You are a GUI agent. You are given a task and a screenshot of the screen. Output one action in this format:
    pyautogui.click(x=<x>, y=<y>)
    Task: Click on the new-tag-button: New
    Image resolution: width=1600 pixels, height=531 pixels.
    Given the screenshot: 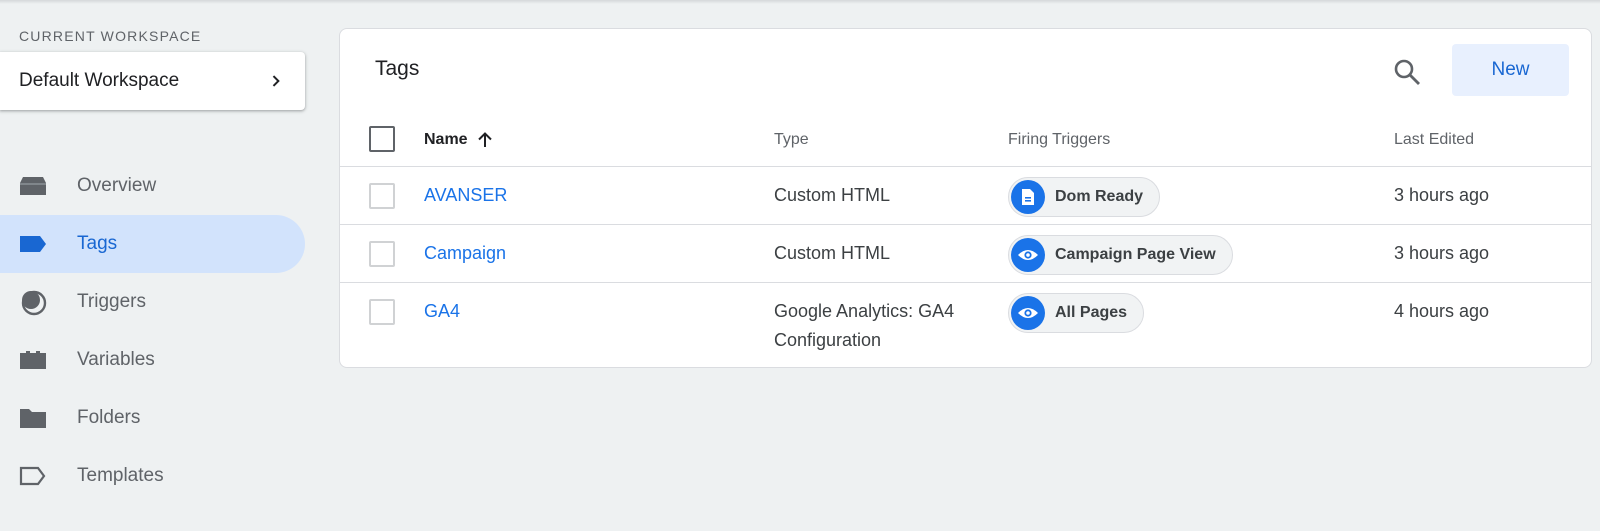 What is the action you would take?
    pyautogui.click(x=1510, y=70)
    